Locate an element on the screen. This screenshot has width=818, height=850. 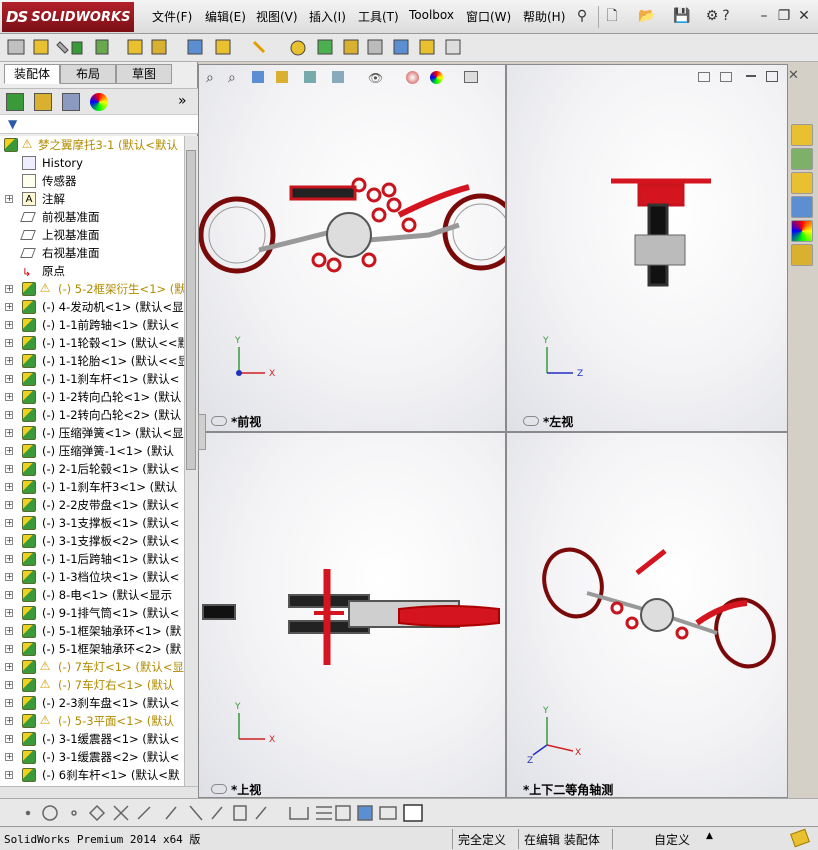
menu-file: 文件(F) is located at coordinates (172, 17).